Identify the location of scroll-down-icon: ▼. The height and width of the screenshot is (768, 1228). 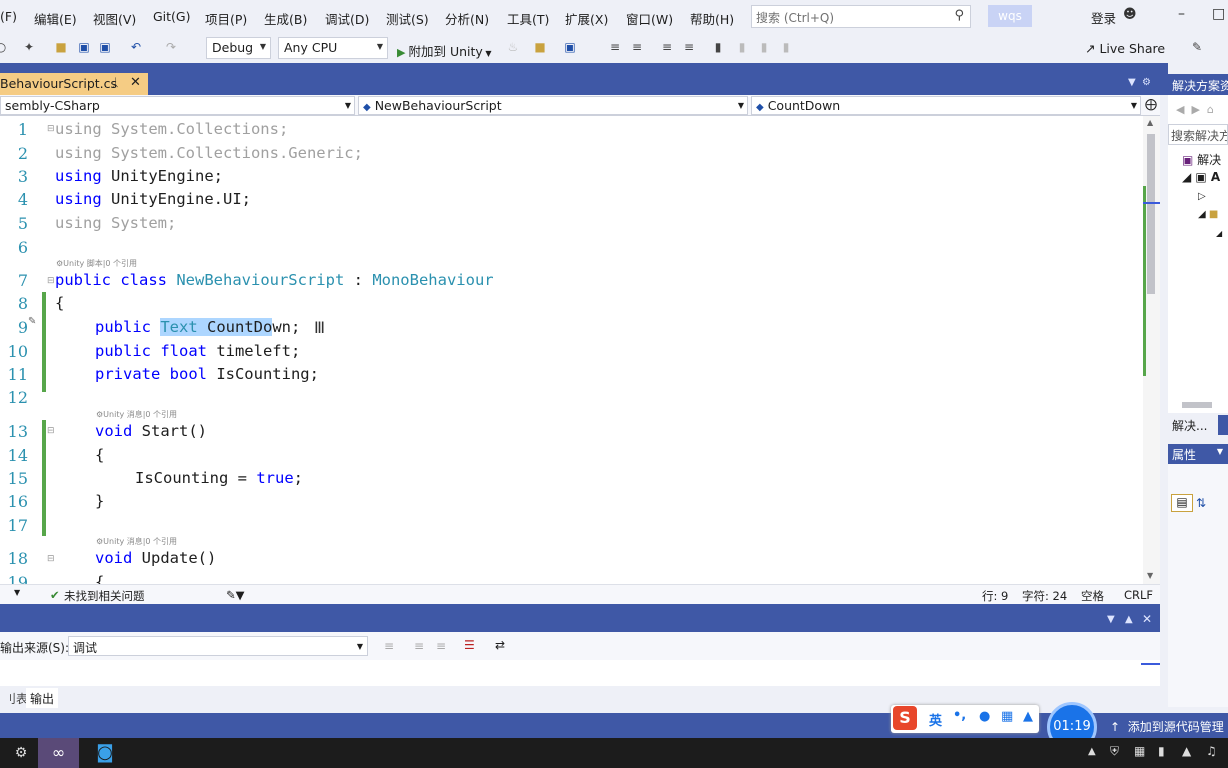
(1150, 575).